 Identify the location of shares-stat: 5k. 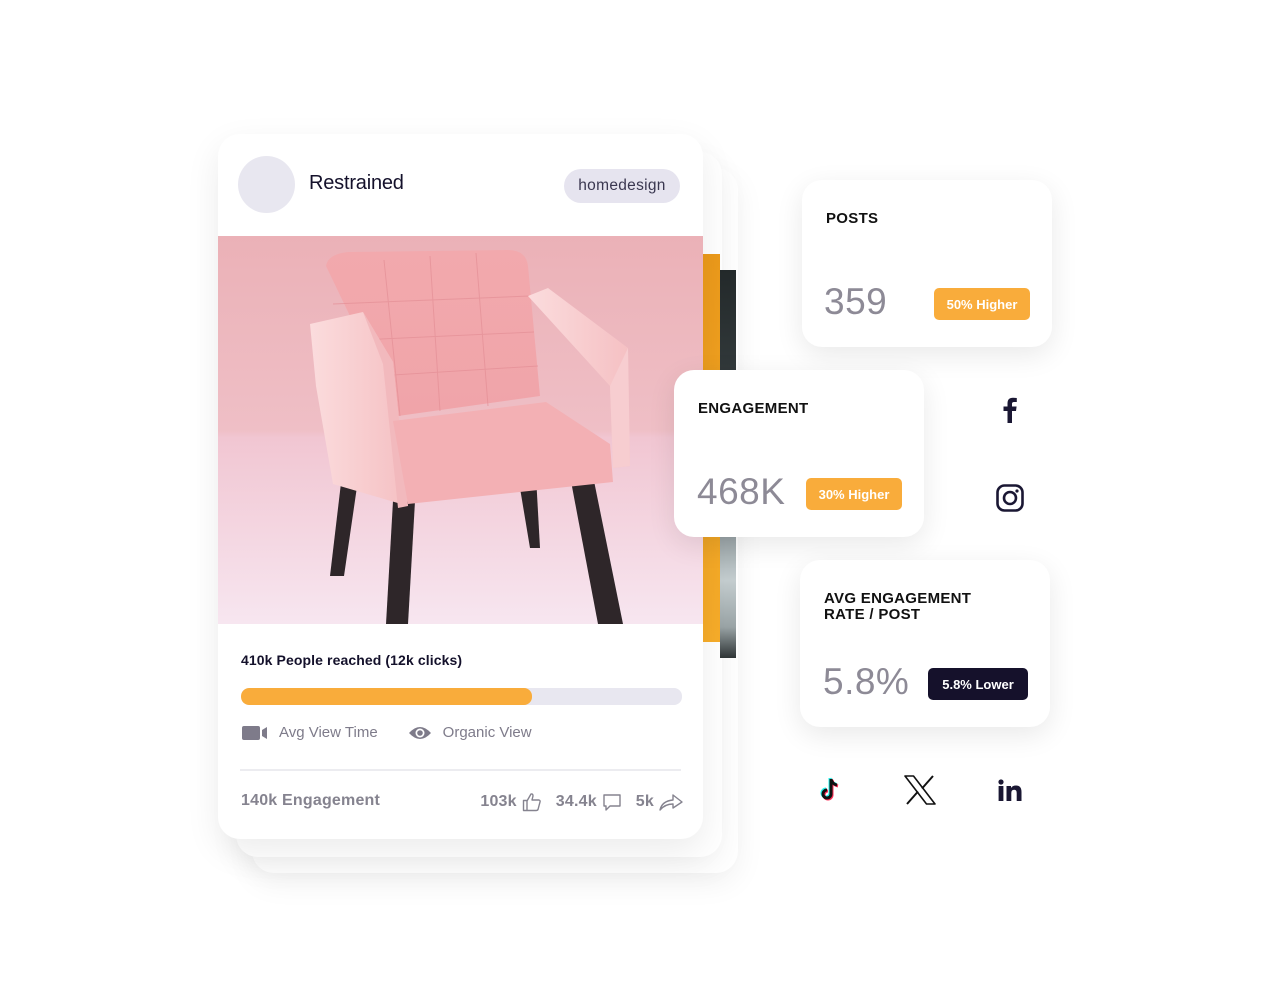
(659, 802).